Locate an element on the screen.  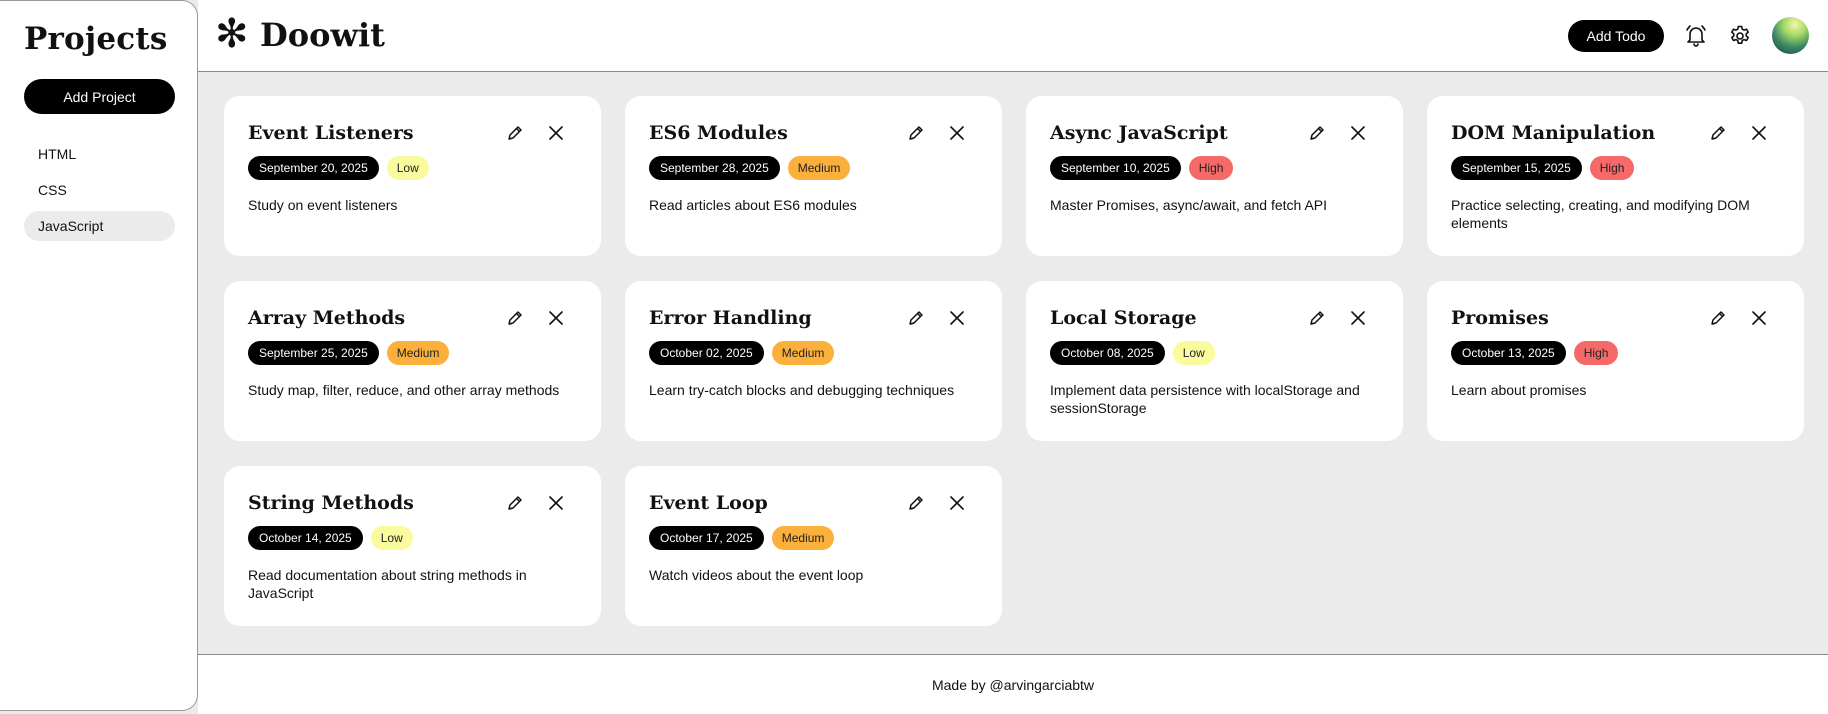
todo-tags: September 25, 2025 Medium is located at coordinates (349, 353).